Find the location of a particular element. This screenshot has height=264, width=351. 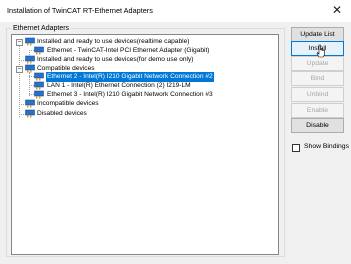

show-bindings-checkbox is located at coordinates (296, 148).